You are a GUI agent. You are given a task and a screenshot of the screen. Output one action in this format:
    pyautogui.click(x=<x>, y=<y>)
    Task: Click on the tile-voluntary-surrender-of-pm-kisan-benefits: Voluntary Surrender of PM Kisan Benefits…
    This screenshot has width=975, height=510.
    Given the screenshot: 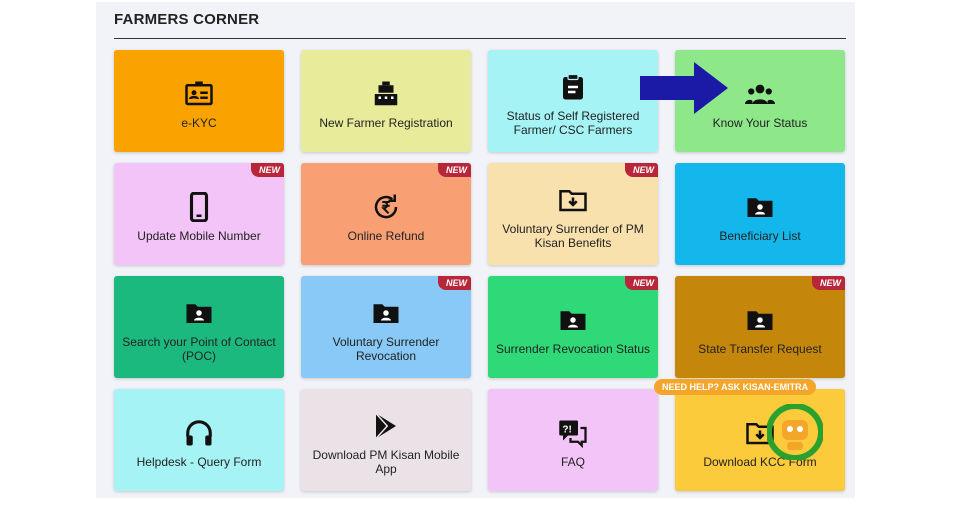 What is the action you would take?
    pyautogui.click(x=573, y=214)
    